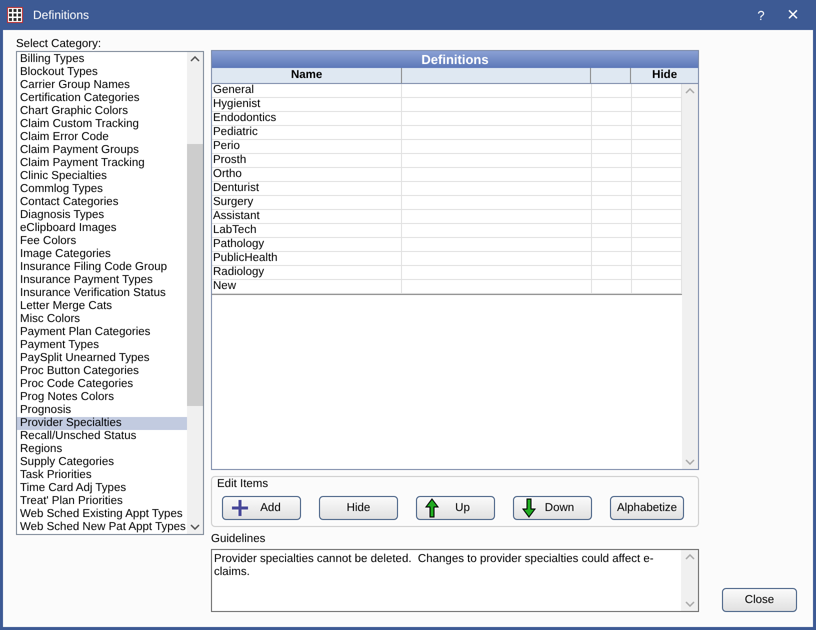 Image resolution: width=816 pixels, height=630 pixels. What do you see at coordinates (240, 508) in the screenshot?
I see `plus-icon` at bounding box center [240, 508].